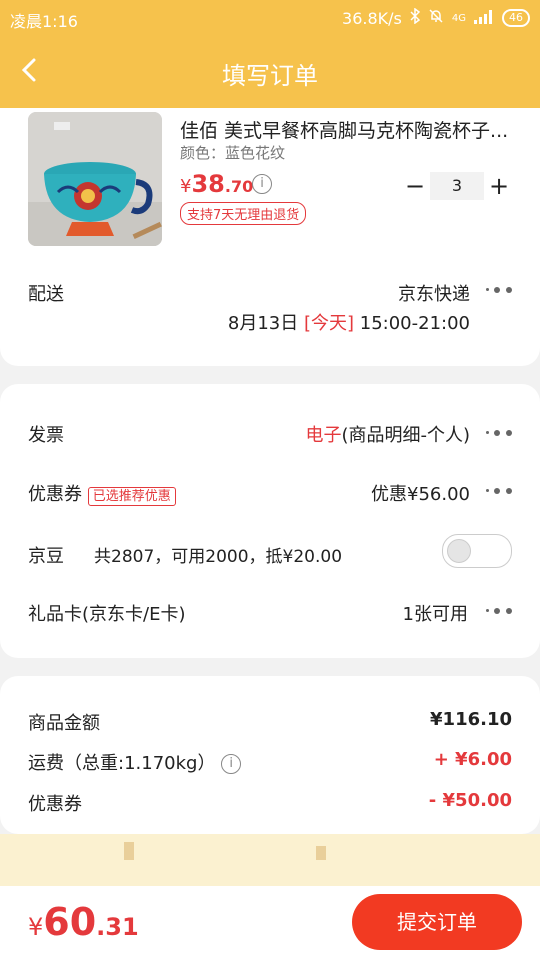  I want to click on delivery-time-range: 15:00-21:00, so click(414, 323).